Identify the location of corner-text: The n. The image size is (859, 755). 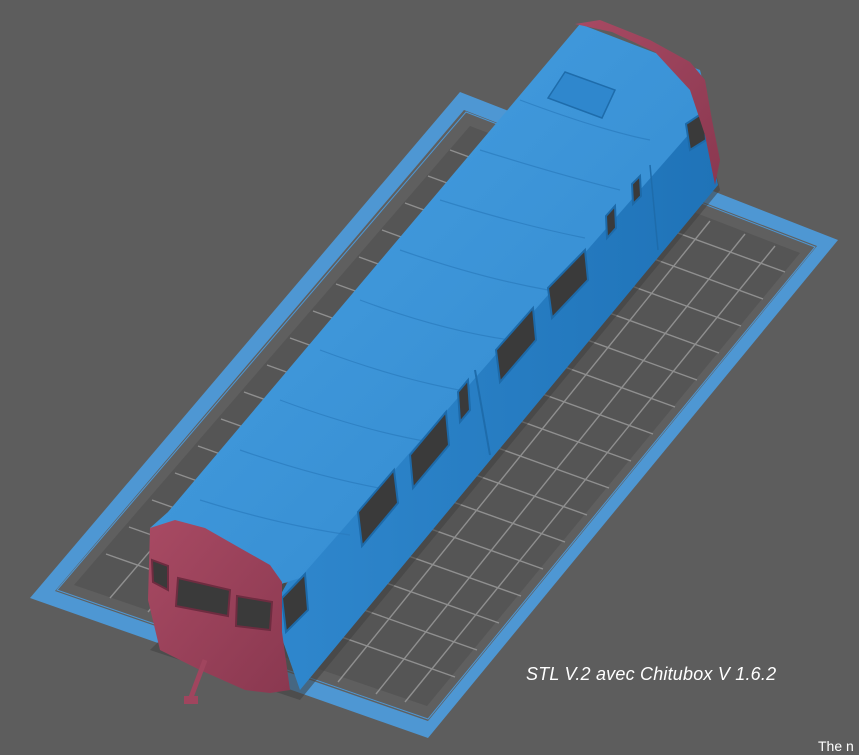
(836, 746).